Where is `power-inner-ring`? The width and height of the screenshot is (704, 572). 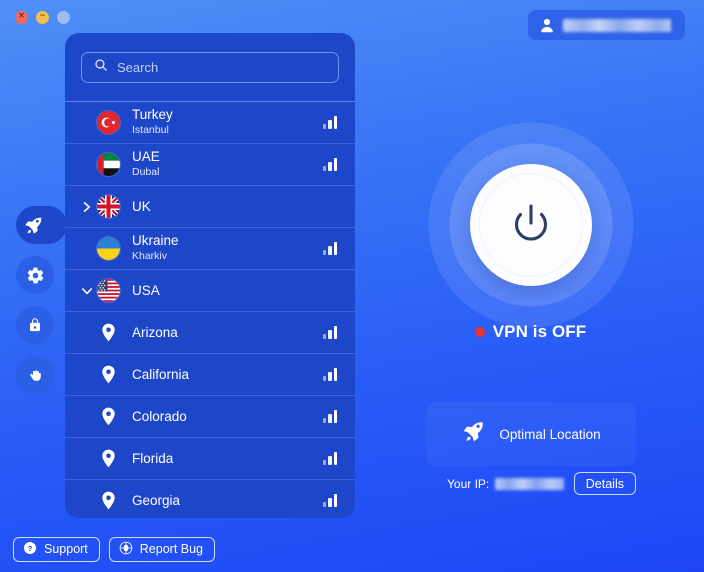 power-inner-ring is located at coordinates (530, 225).